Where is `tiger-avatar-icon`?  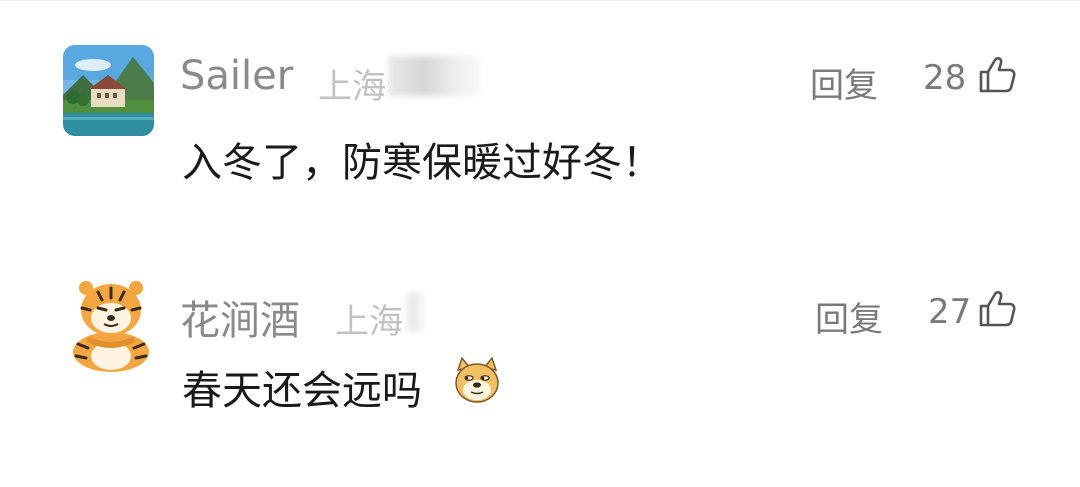 tiger-avatar-icon is located at coordinates (111, 326).